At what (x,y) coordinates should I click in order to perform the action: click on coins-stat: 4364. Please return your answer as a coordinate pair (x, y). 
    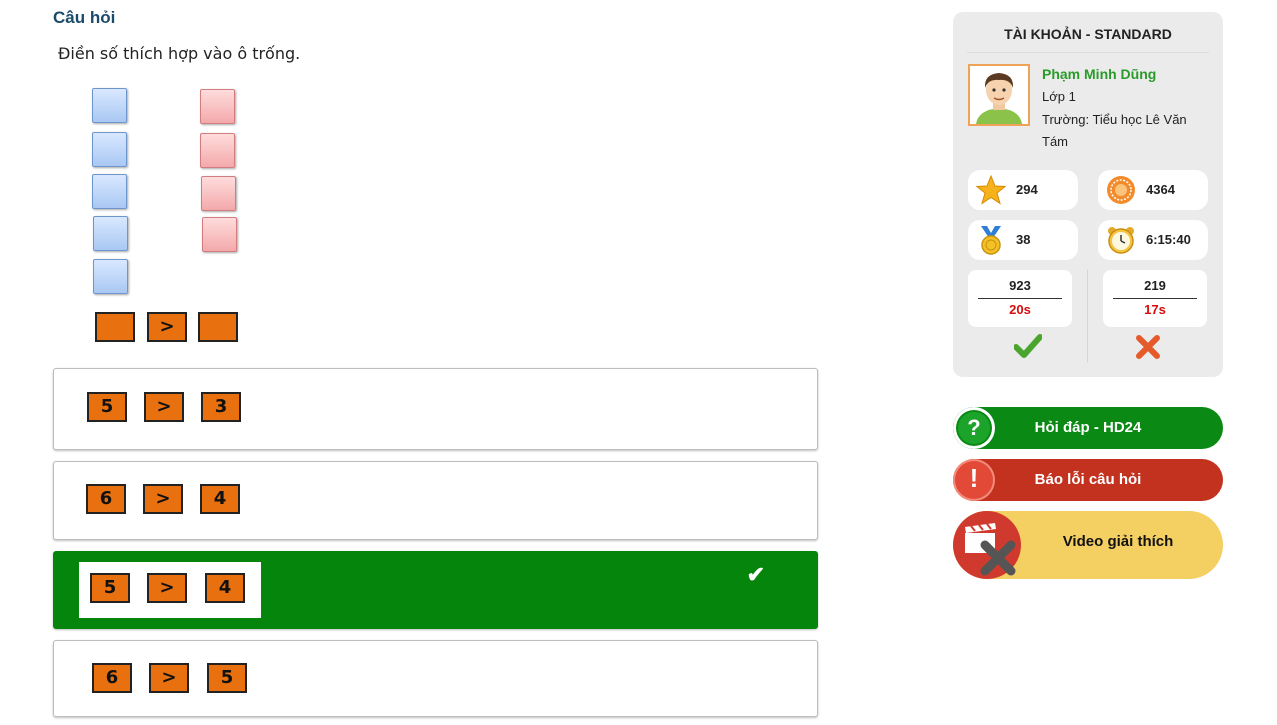
    Looking at the image, I should click on (1153, 190).